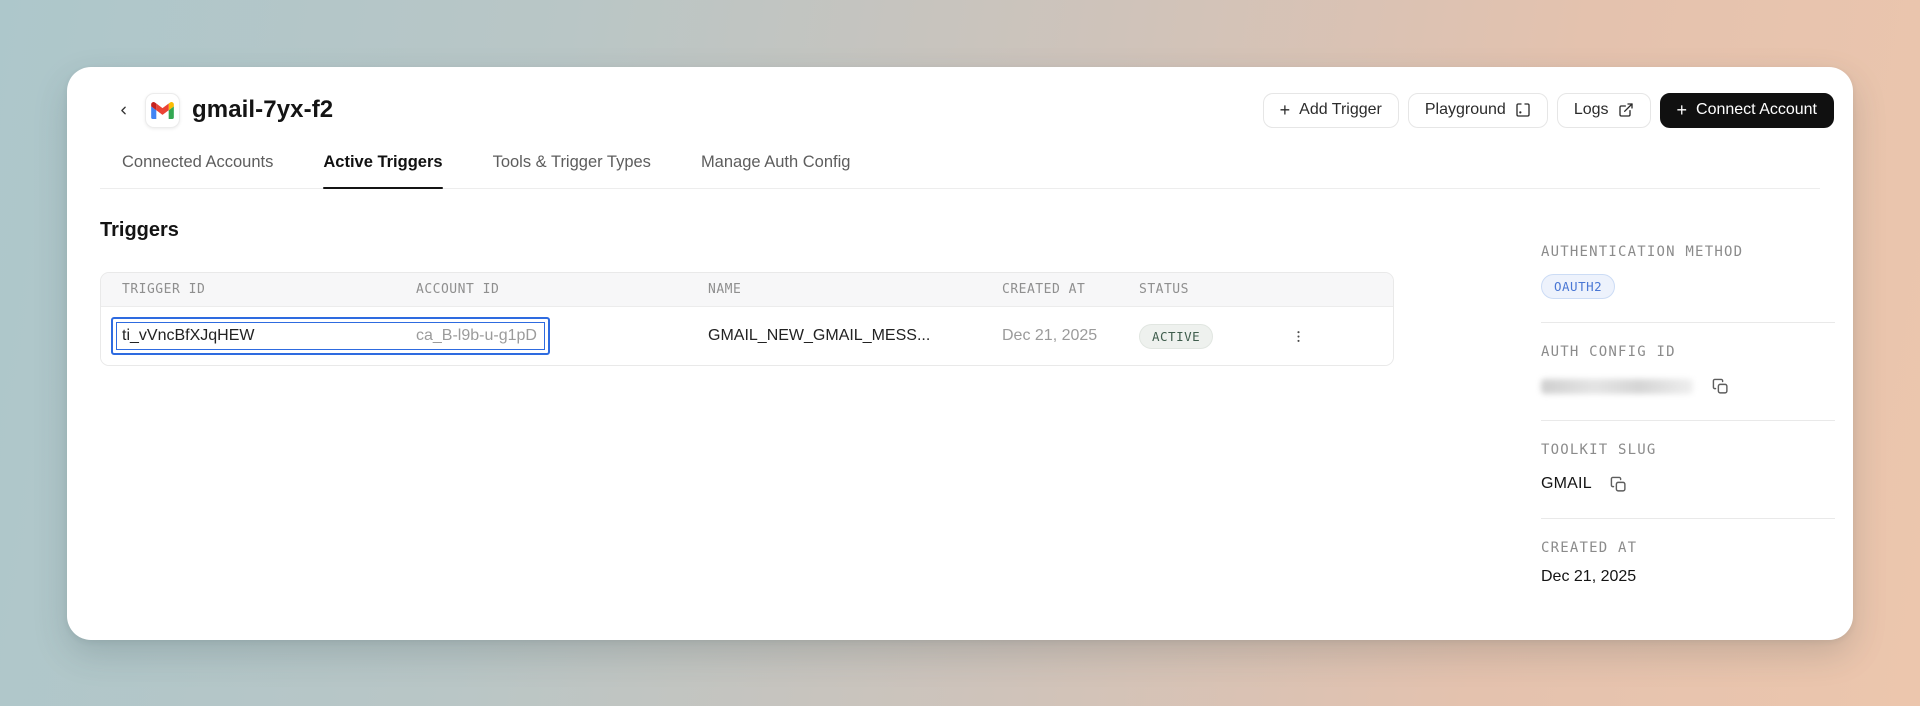 The height and width of the screenshot is (706, 1920). I want to click on external-link-icon, so click(1625, 110).